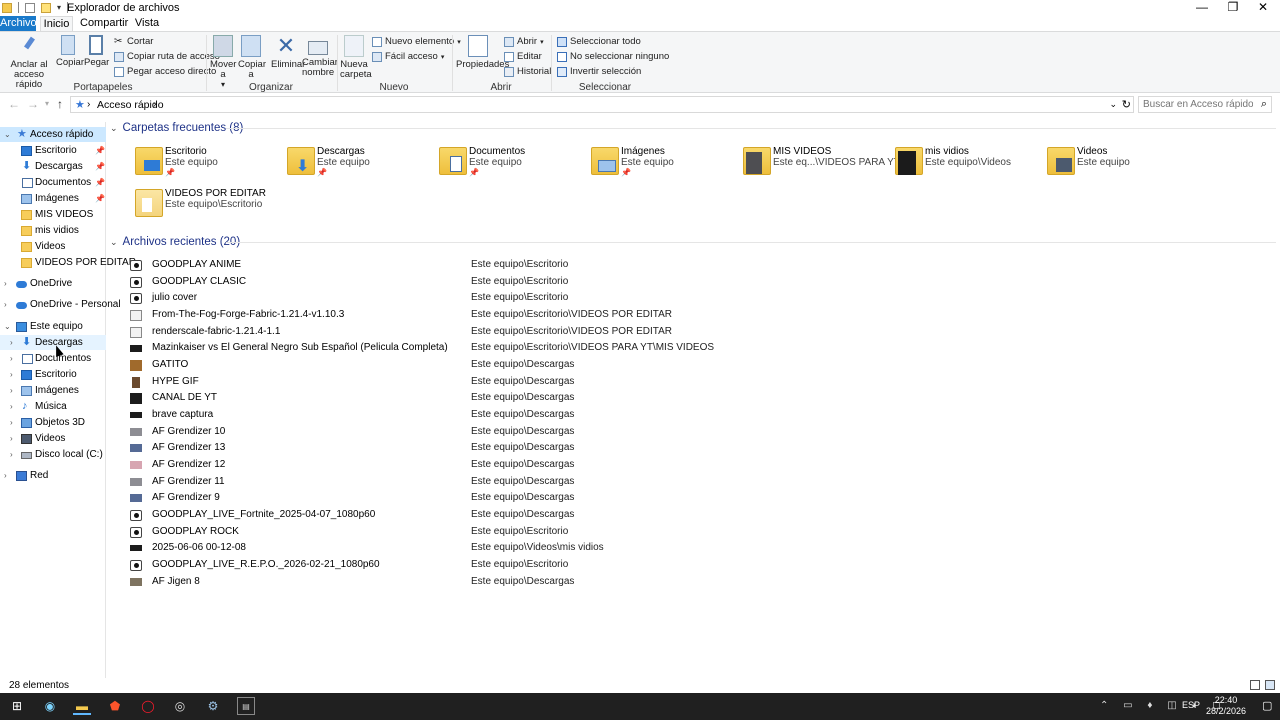 Image resolution: width=1280 pixels, height=720 pixels. I want to click on edit-button: Editar, so click(523, 56).